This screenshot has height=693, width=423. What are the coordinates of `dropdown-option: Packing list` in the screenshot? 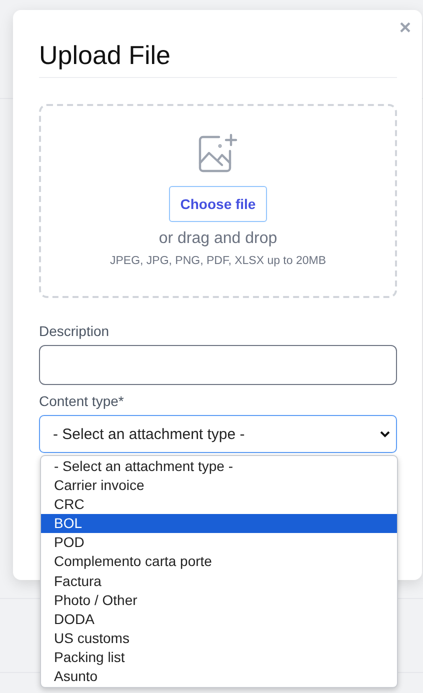 It's located at (219, 658).